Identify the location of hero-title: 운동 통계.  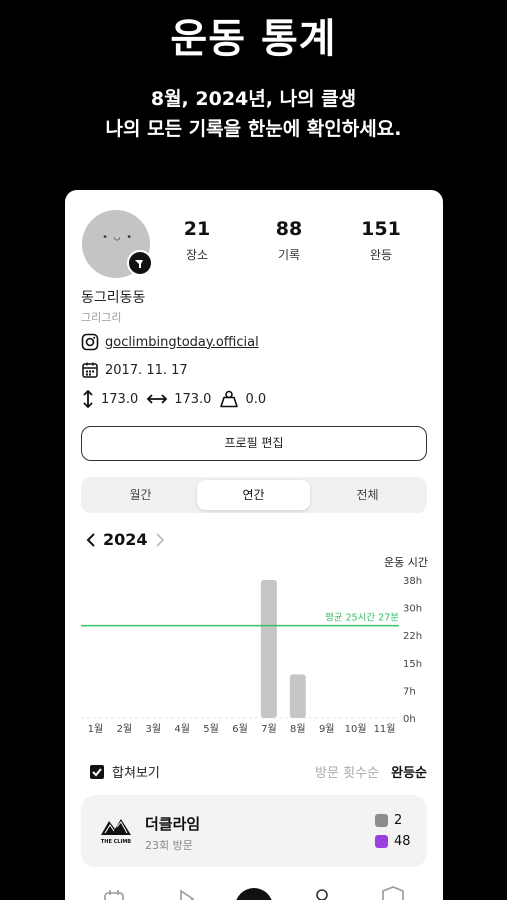
(253, 39).